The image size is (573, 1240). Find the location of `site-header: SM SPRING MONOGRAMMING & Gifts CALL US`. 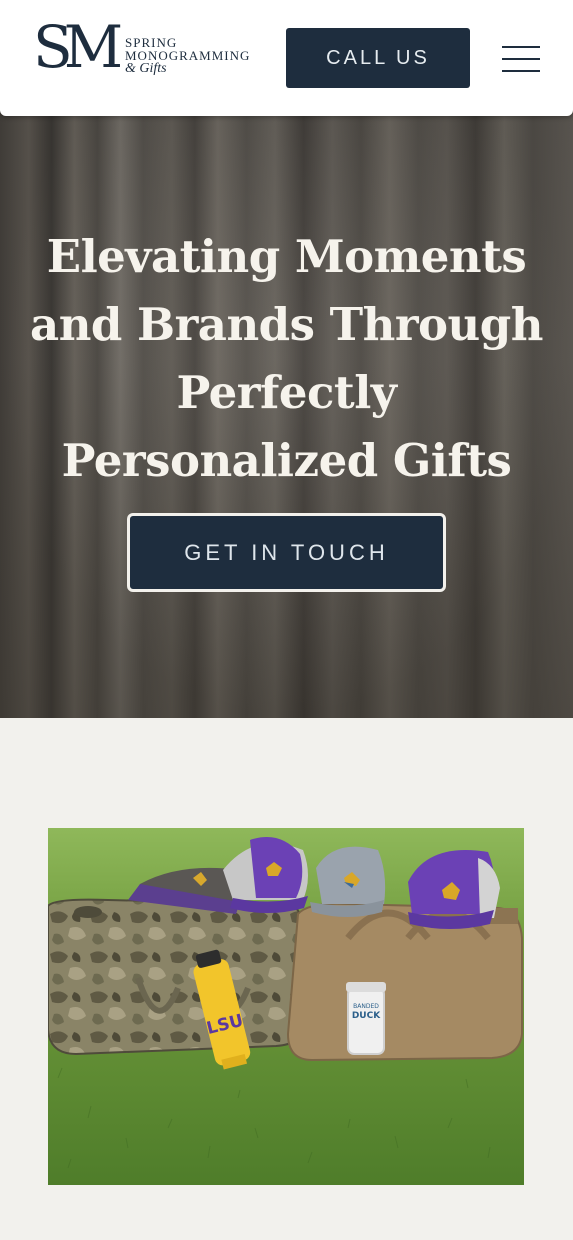

site-header: SM SPRING MONOGRAMMING & Gifts CALL US is located at coordinates (286, 58).